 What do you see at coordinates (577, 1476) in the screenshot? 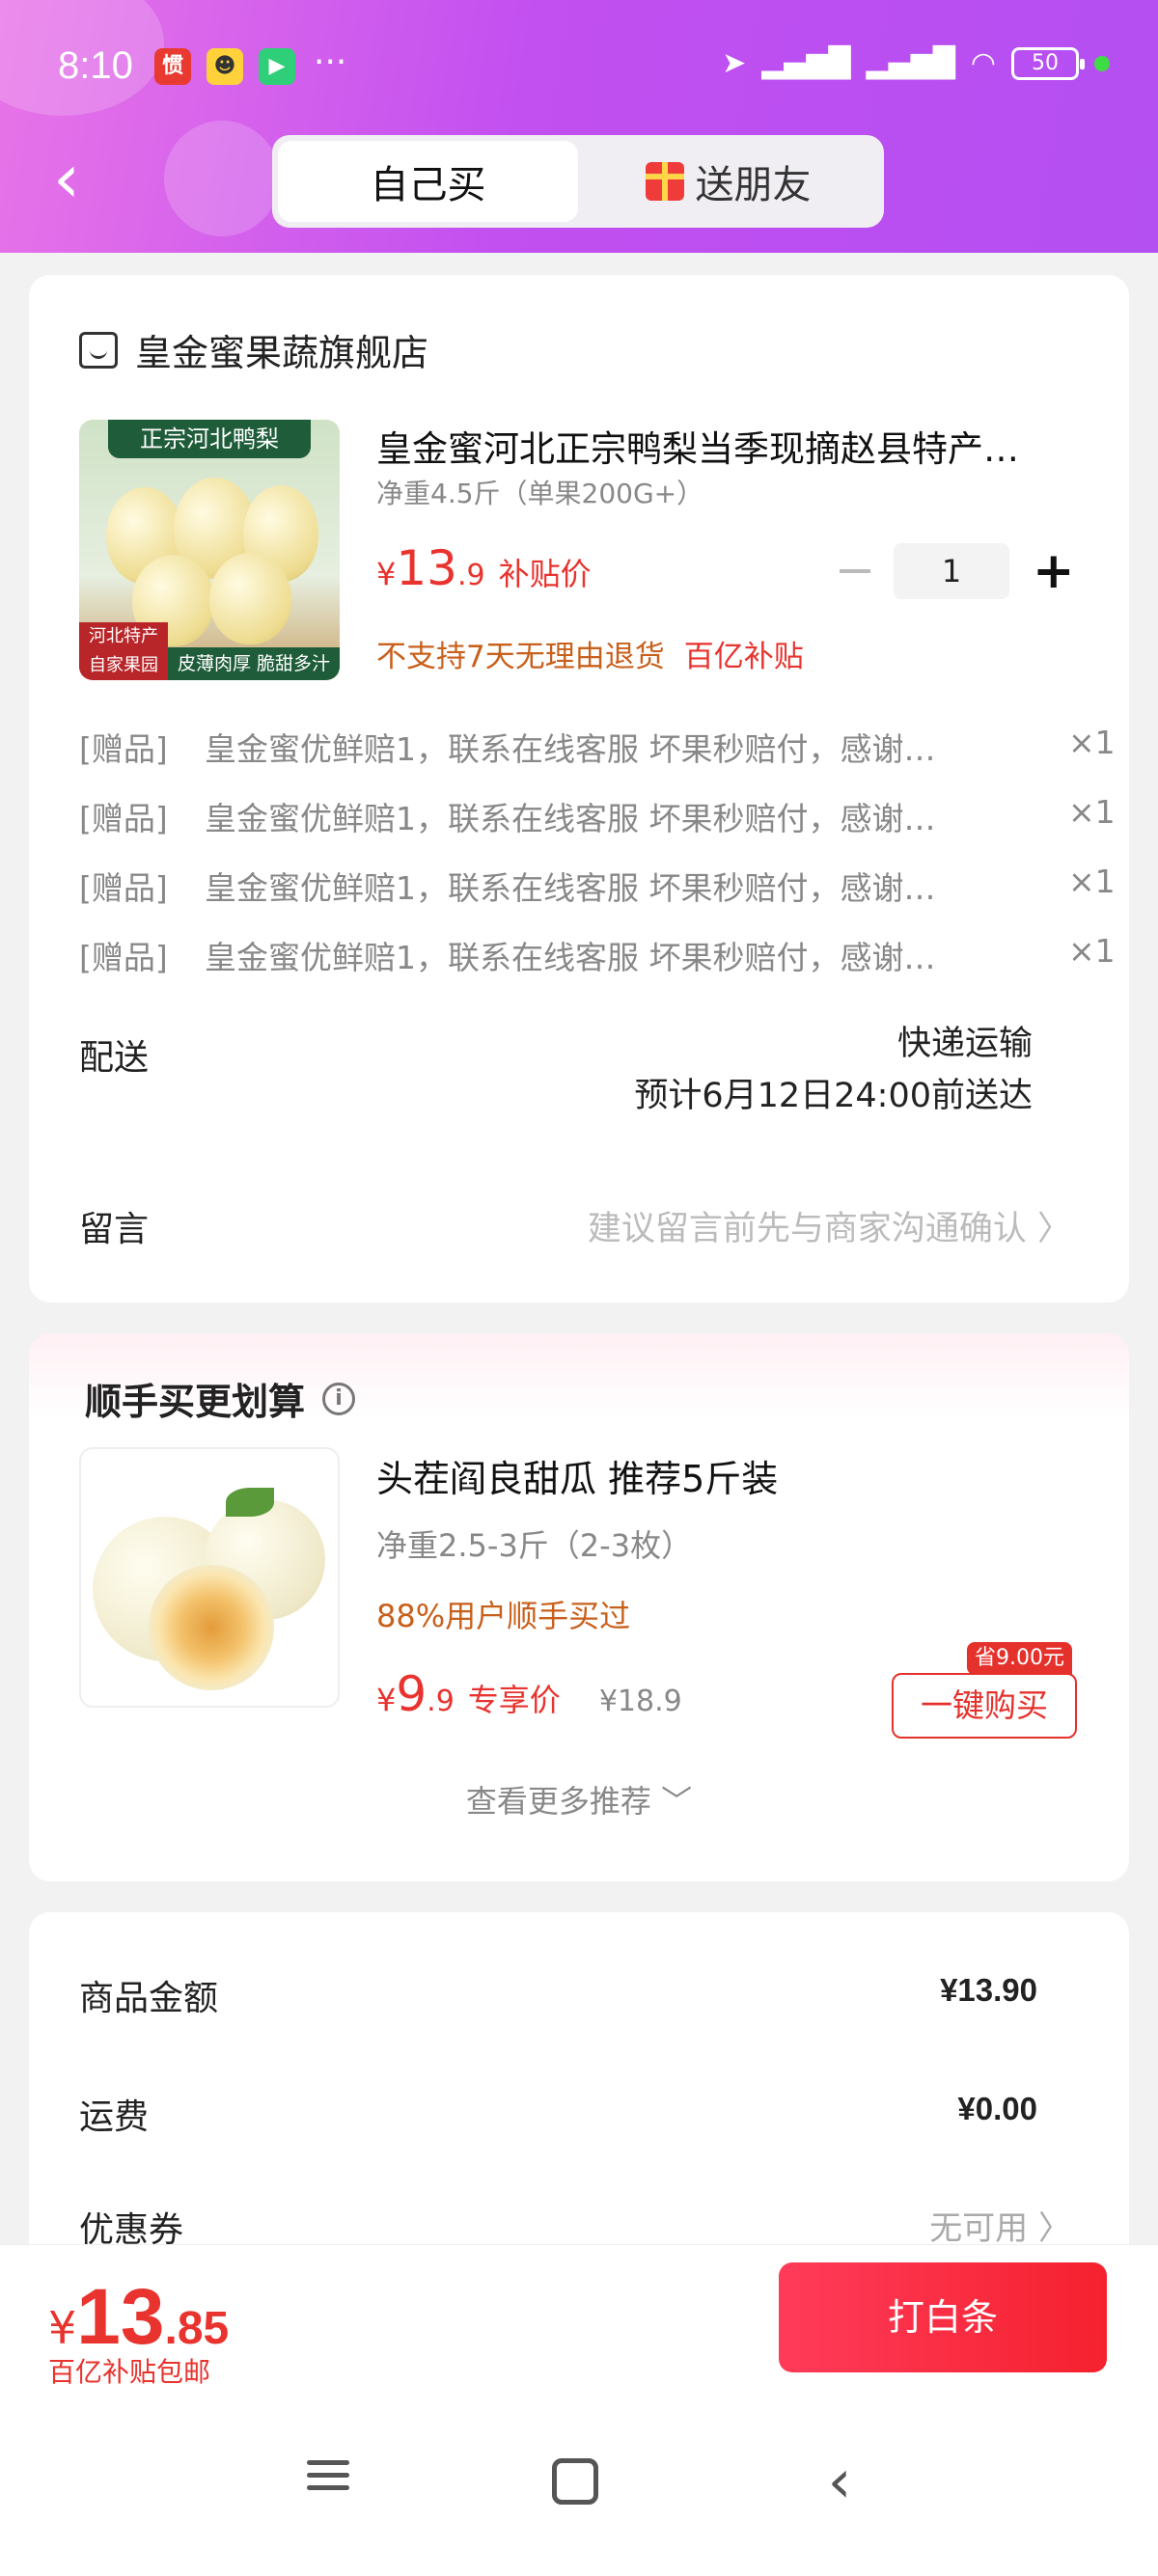
I see `recommend-name: 头茬阎良甜瓜 推荐5斤装` at bounding box center [577, 1476].